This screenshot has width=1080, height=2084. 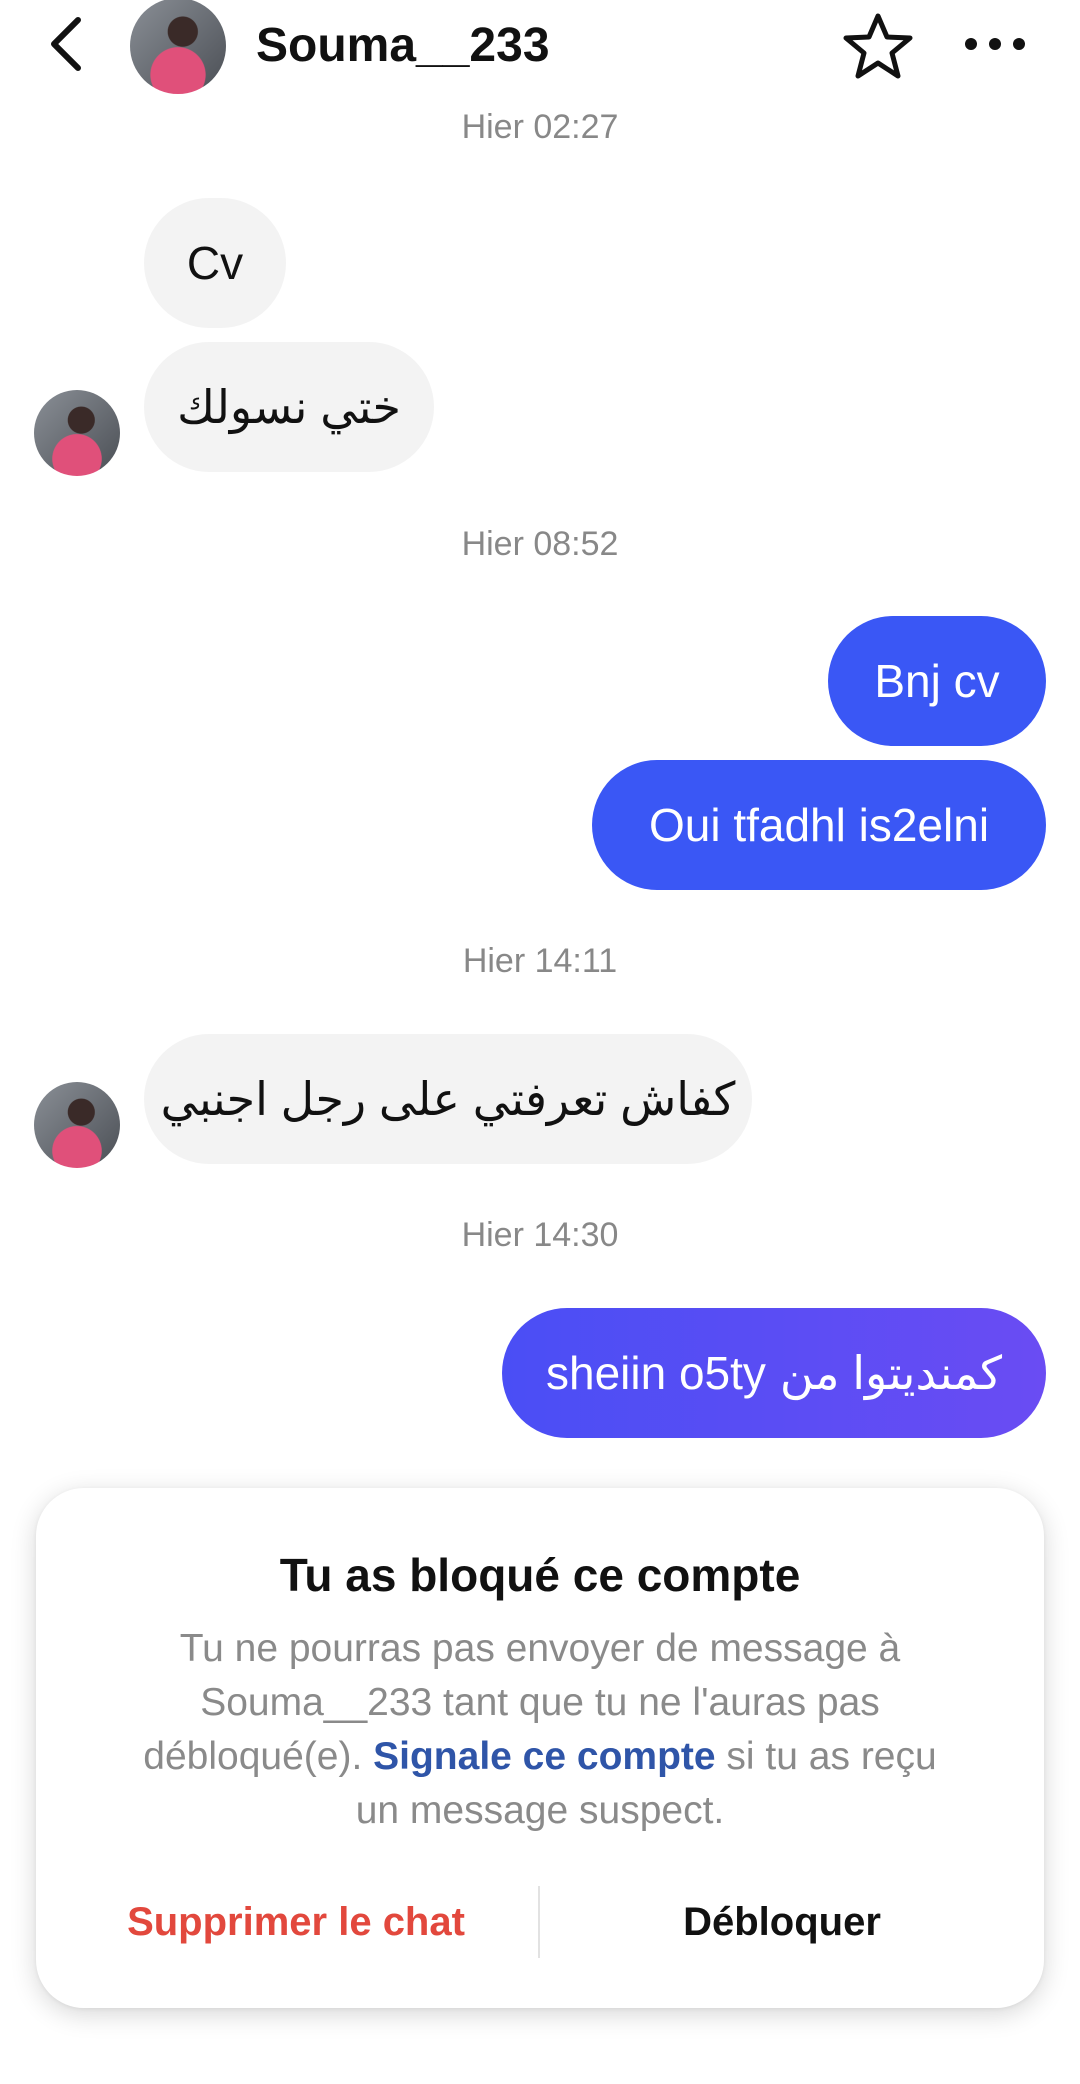 I want to click on timestamp: Hier 08:52, so click(x=540, y=544).